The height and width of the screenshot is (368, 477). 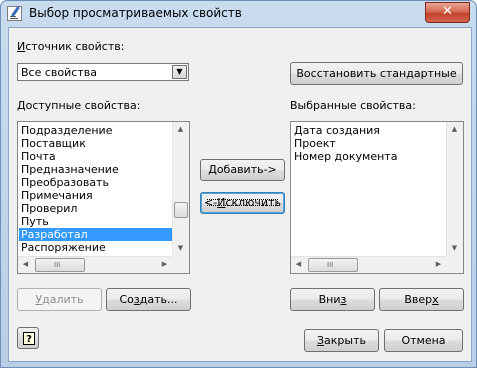 I want to click on list-item: Предназначение, so click(x=95, y=169).